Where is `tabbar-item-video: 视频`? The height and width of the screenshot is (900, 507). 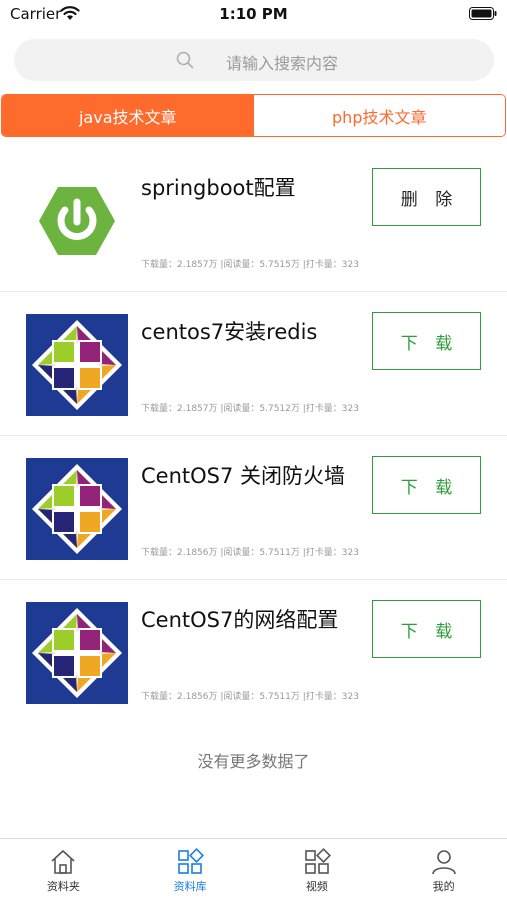 tabbar-item-video: 视频 is located at coordinates (317, 869).